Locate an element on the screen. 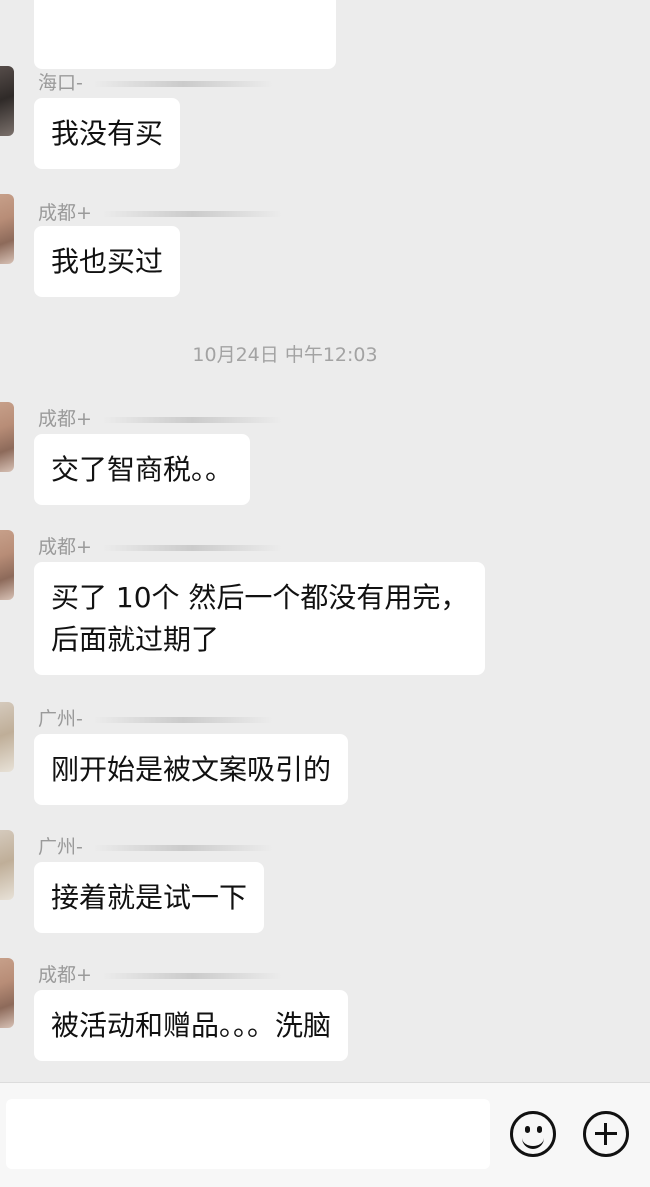 The width and height of the screenshot is (650, 1187). message-text: 我也买过 is located at coordinates (107, 261).